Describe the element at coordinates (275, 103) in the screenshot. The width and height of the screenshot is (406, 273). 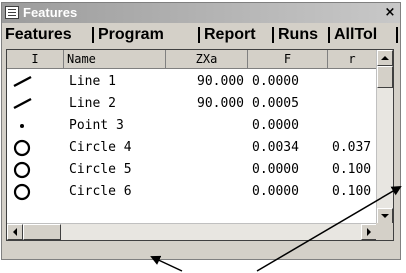
I see `feature-f: 0.0005` at that location.